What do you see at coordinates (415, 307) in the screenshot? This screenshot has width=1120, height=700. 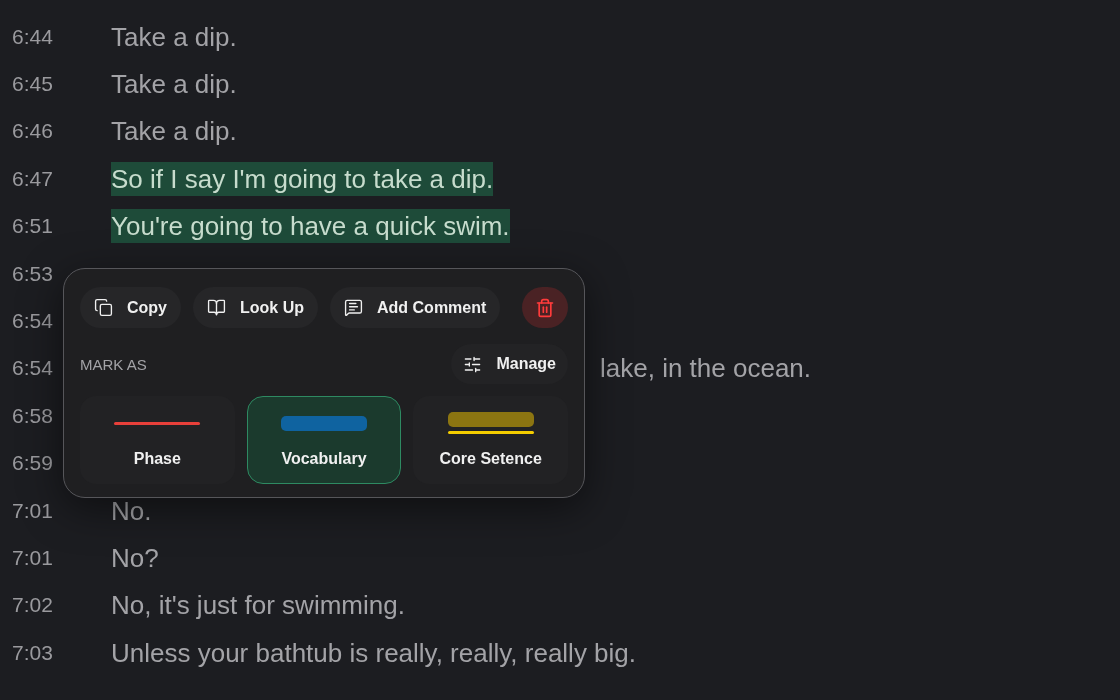 I see `comment-button: Add Comment` at bounding box center [415, 307].